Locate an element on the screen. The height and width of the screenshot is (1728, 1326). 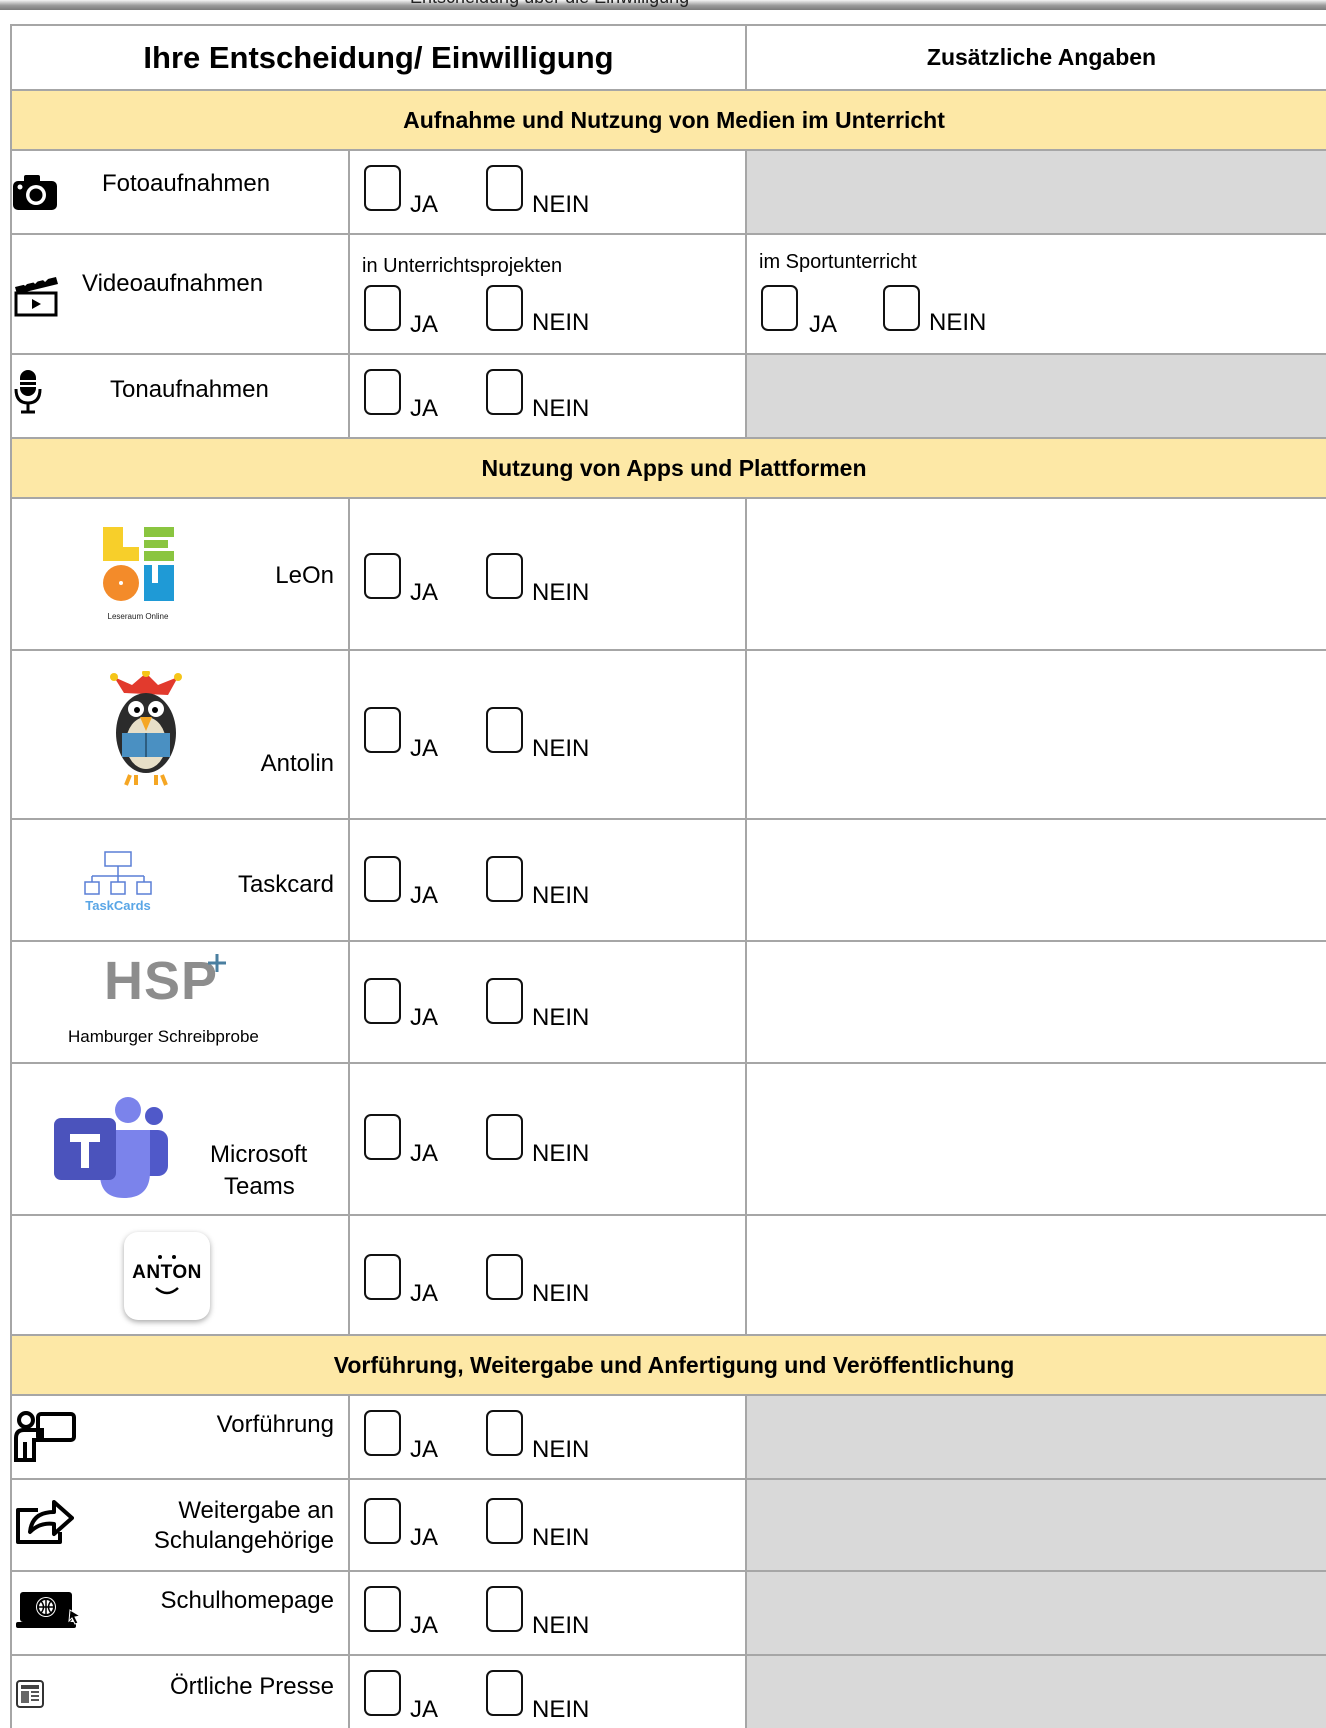
newspaper-icon is located at coordinates (30, 1694).